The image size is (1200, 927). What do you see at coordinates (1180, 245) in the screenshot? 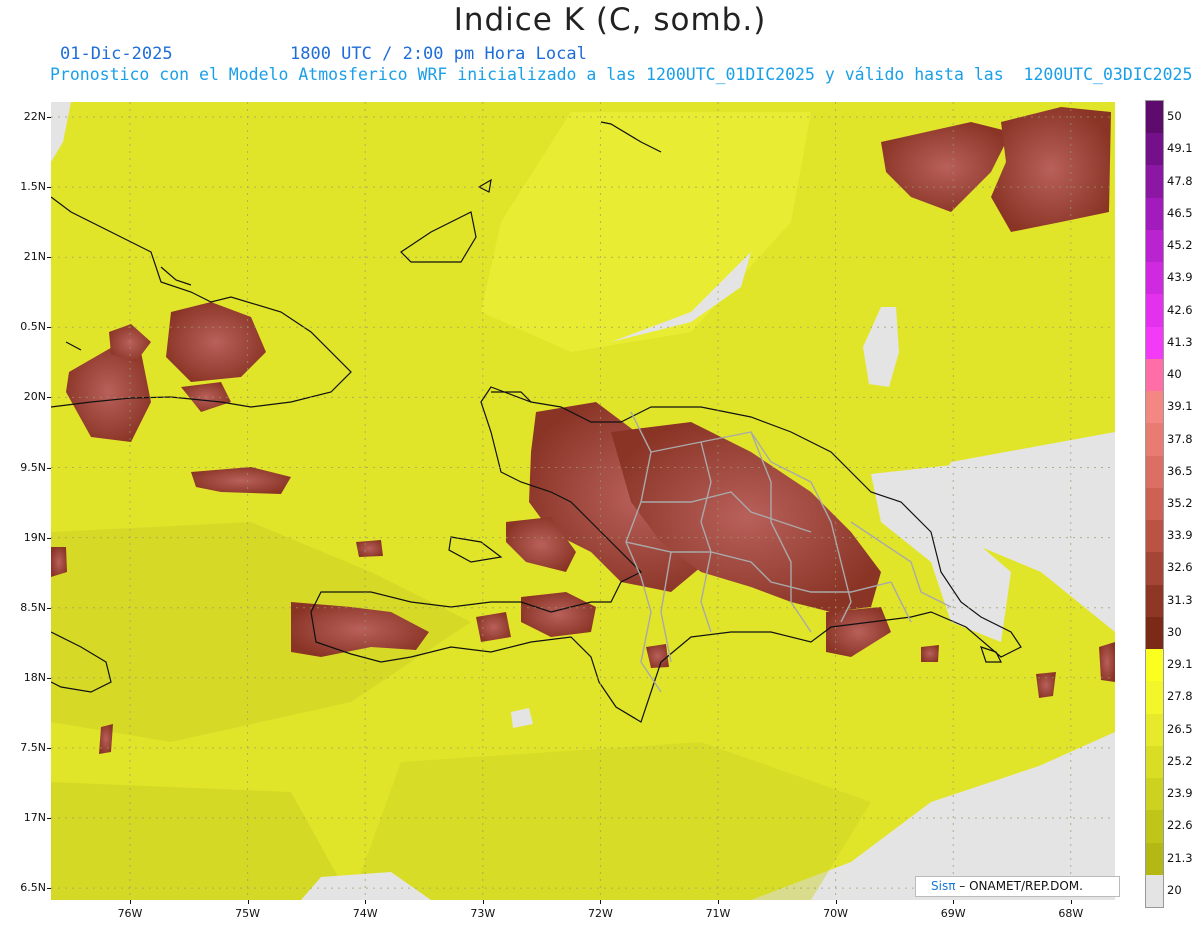
I see `colorbar-label: 45.2` at bounding box center [1180, 245].